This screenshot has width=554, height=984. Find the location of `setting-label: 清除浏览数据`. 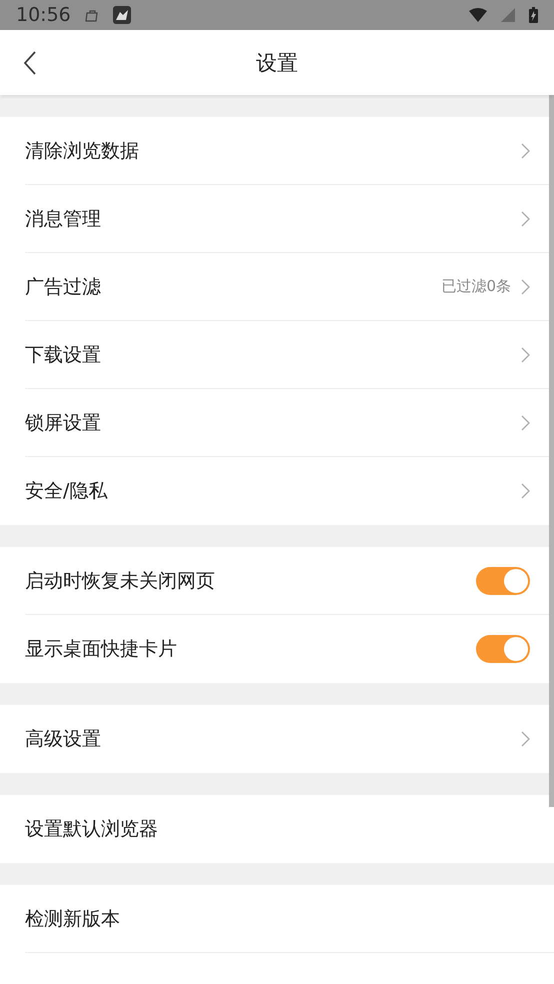

setting-label: 清除浏览数据 is located at coordinates (273, 151).